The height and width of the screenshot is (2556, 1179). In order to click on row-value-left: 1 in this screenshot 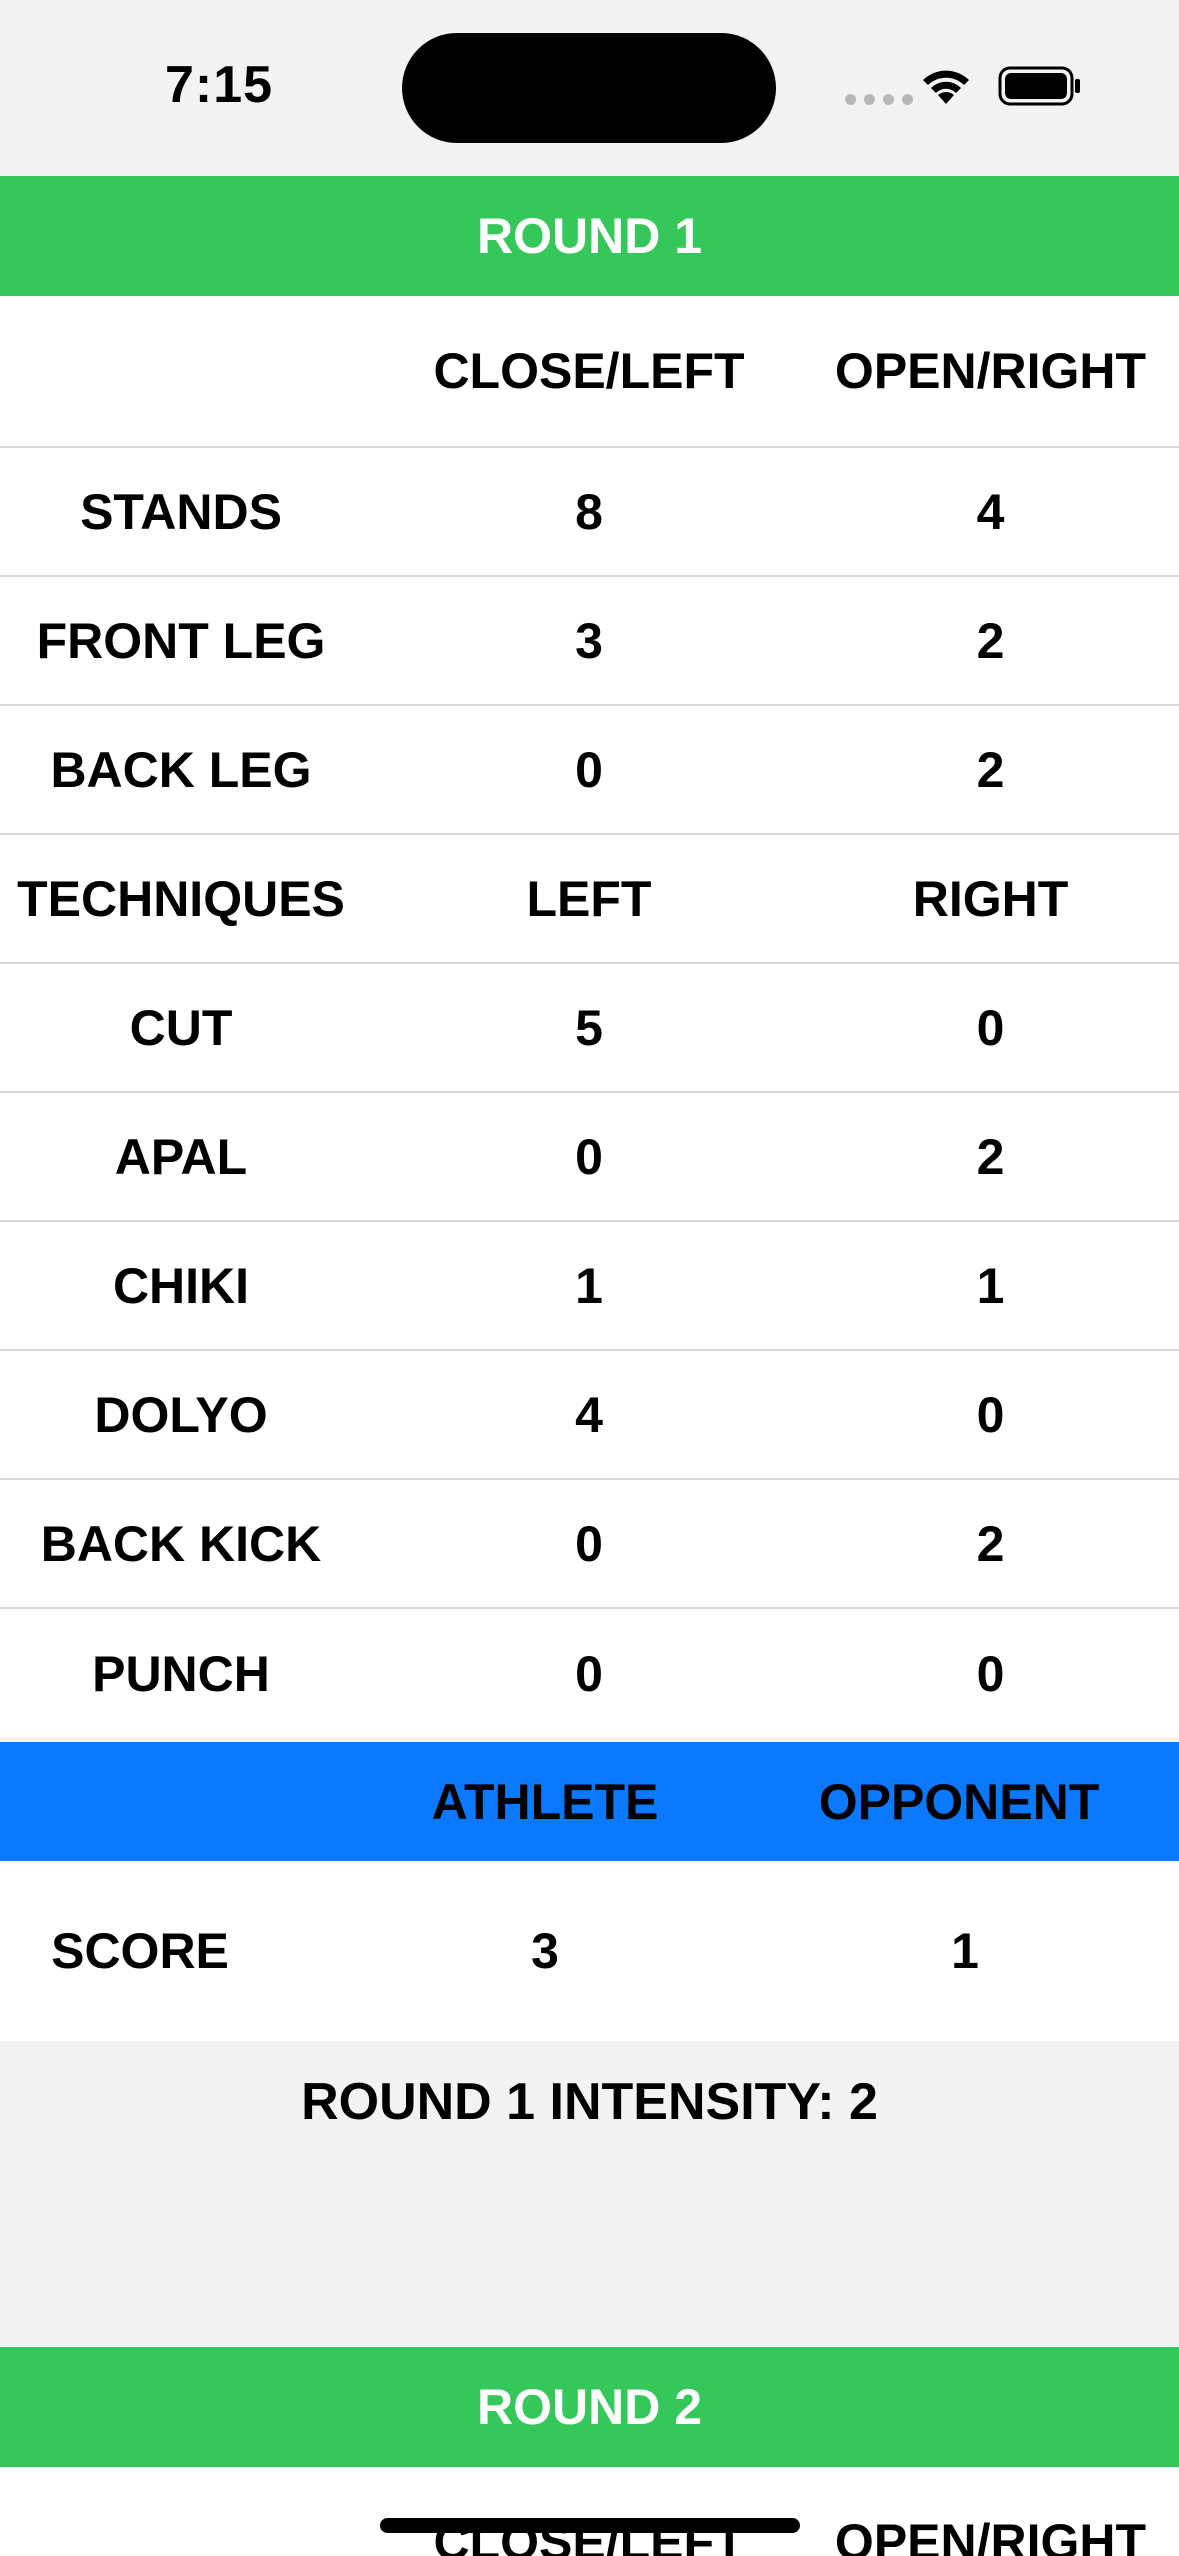, I will do `click(589, 1285)`.